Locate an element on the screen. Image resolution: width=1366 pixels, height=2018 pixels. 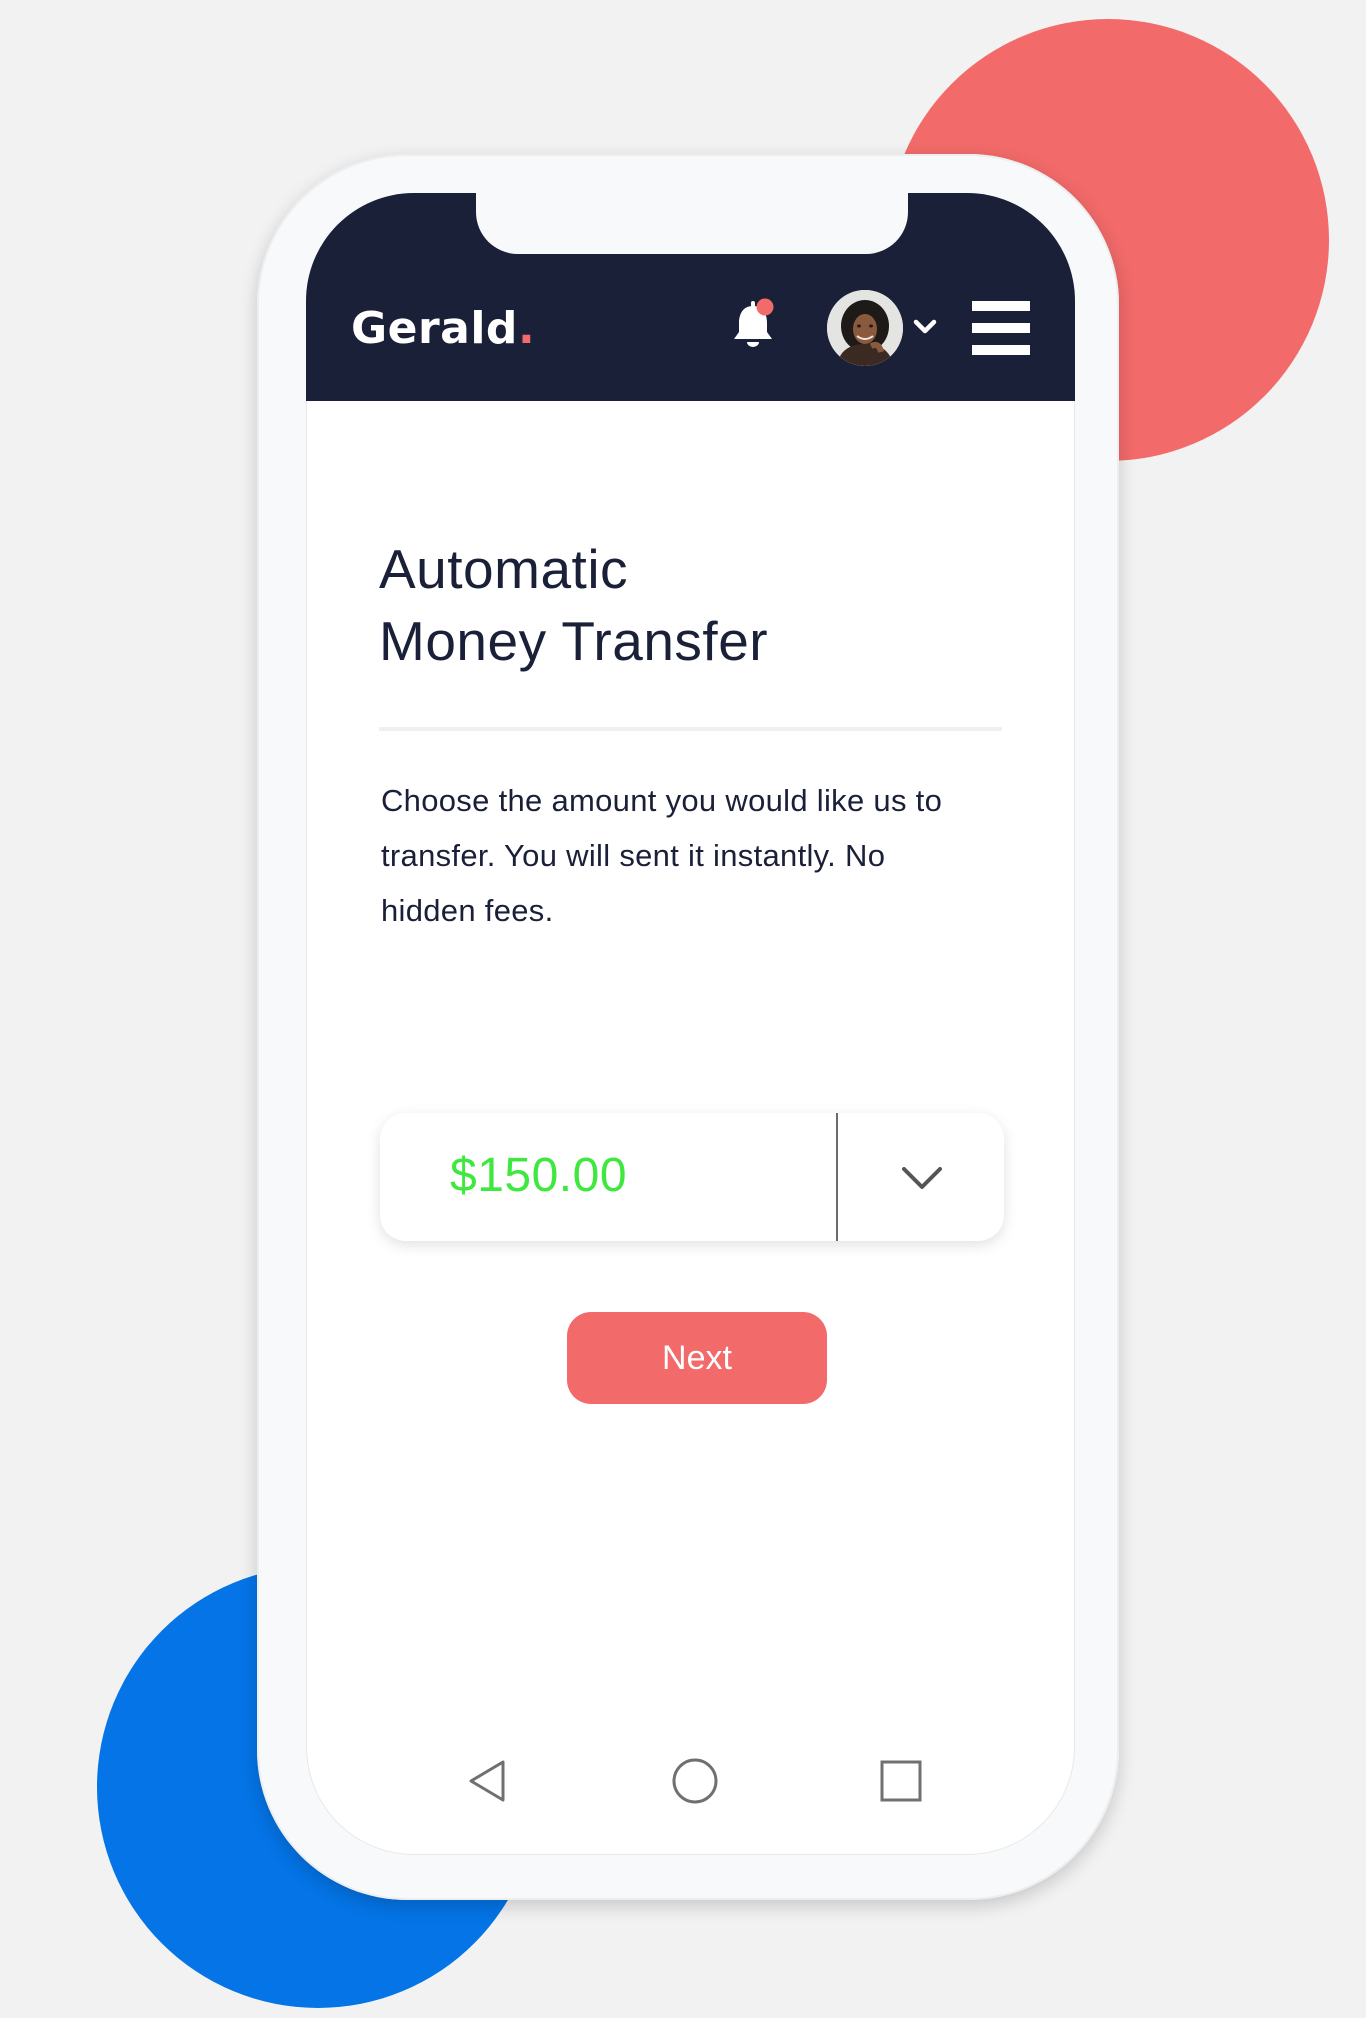
recent-apps-square-icon is located at coordinates (901, 1781).